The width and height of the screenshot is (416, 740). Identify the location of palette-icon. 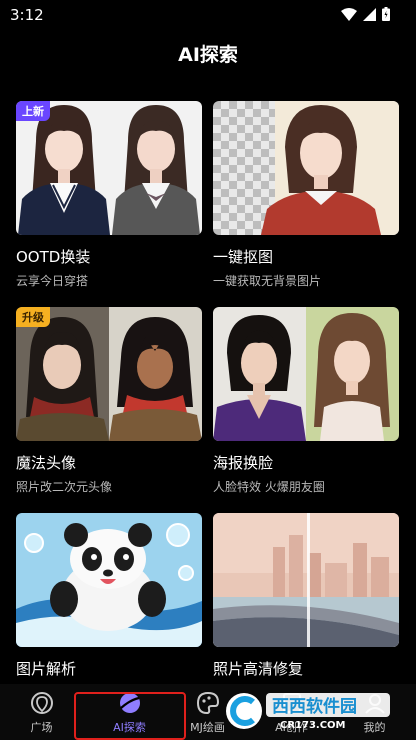
(208, 703).